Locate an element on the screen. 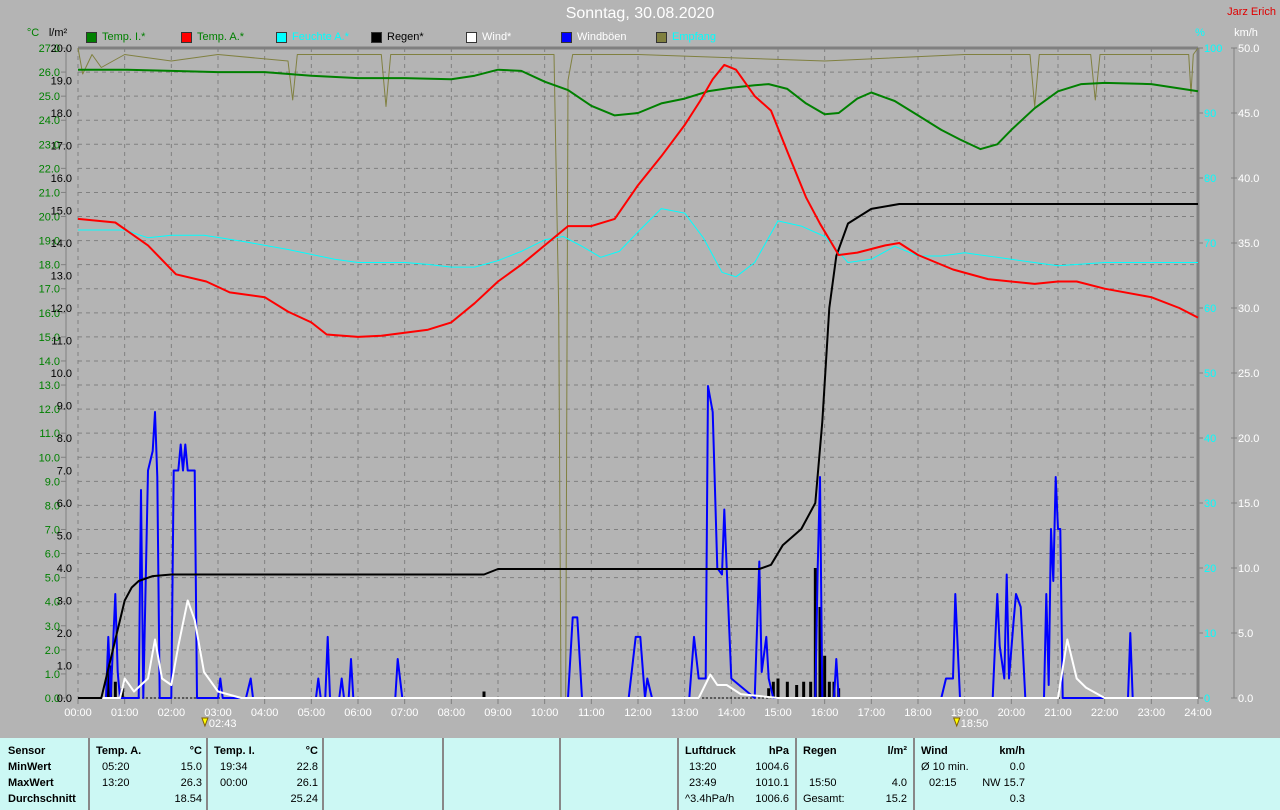  legend-label: Windböen is located at coordinates (602, 37).